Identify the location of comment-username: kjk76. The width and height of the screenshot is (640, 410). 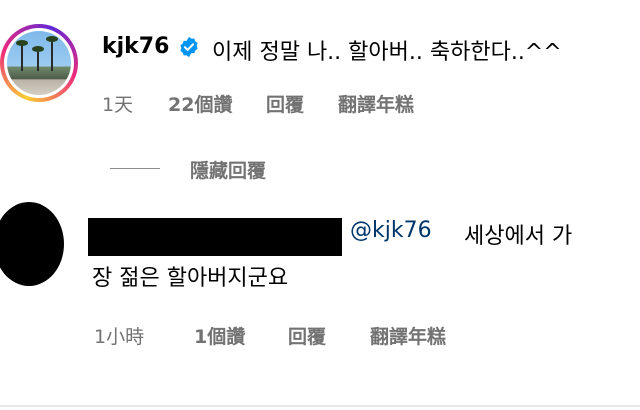
(135, 46).